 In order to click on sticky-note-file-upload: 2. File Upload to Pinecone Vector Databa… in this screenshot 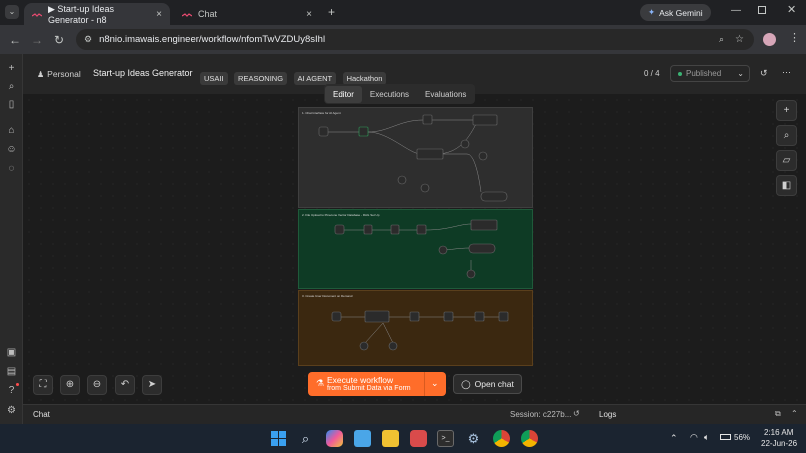, I will do `click(415, 249)`.